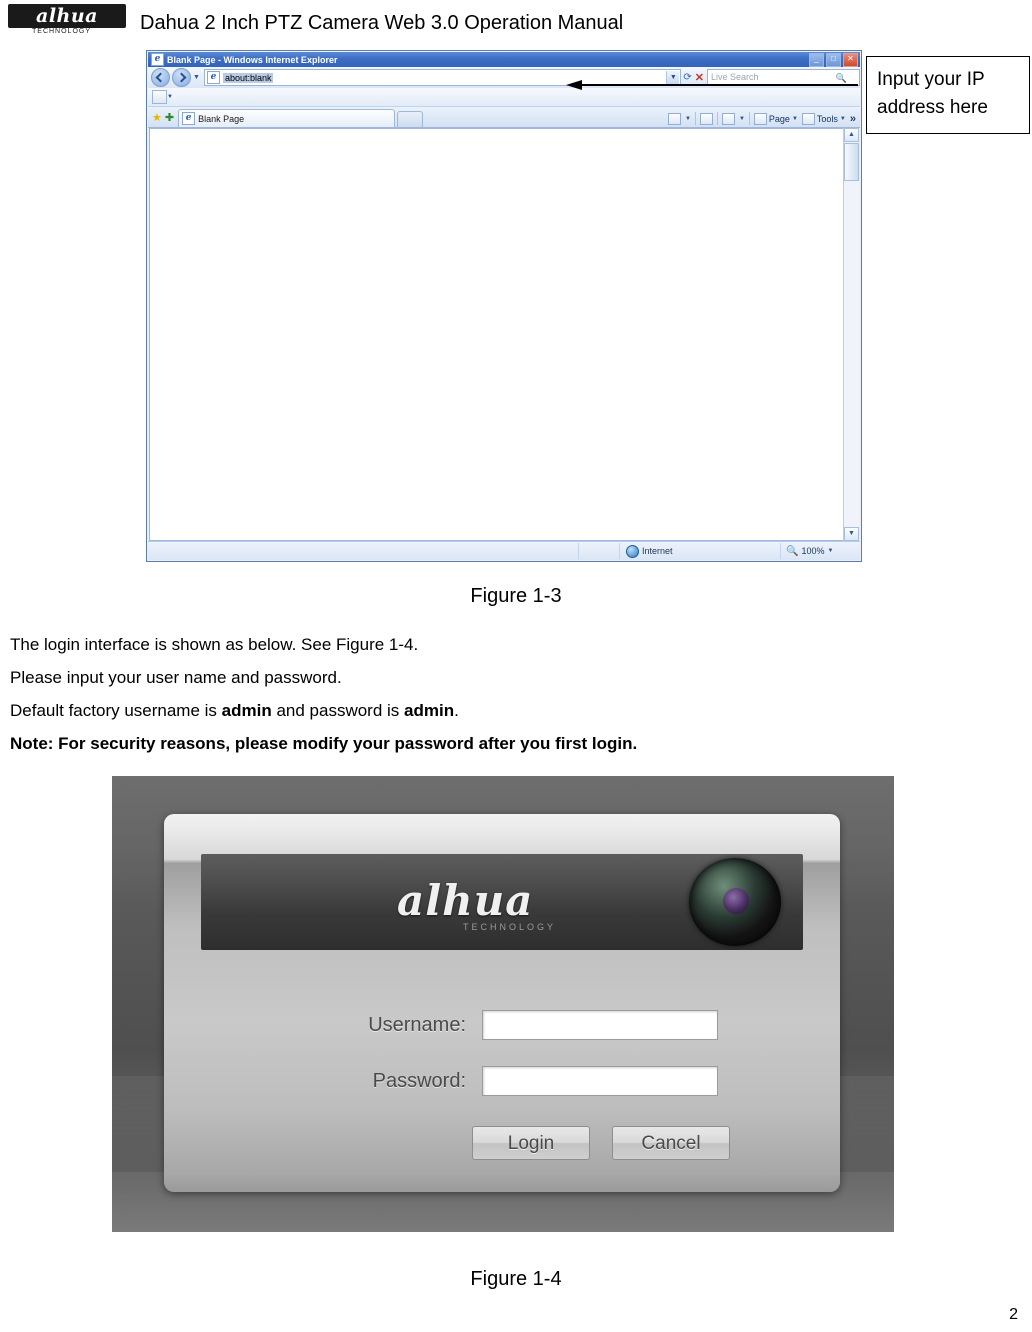 This screenshot has height=1332, width=1032. Describe the element at coordinates (170, 97) in the screenshot. I see `toolbar-chevron-down-icon: ▼` at that location.